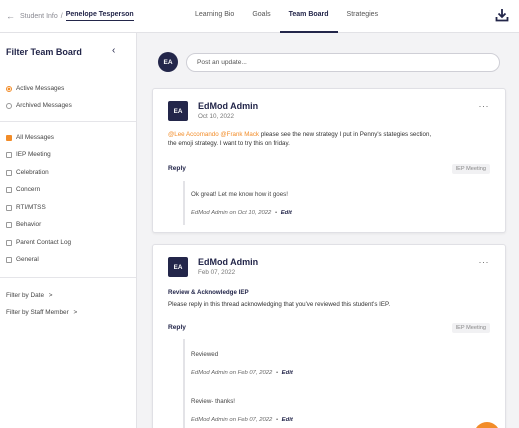 This screenshot has width=519, height=428. Describe the element at coordinates (44, 105) in the screenshot. I see `radio-label: Archived Messages` at that location.